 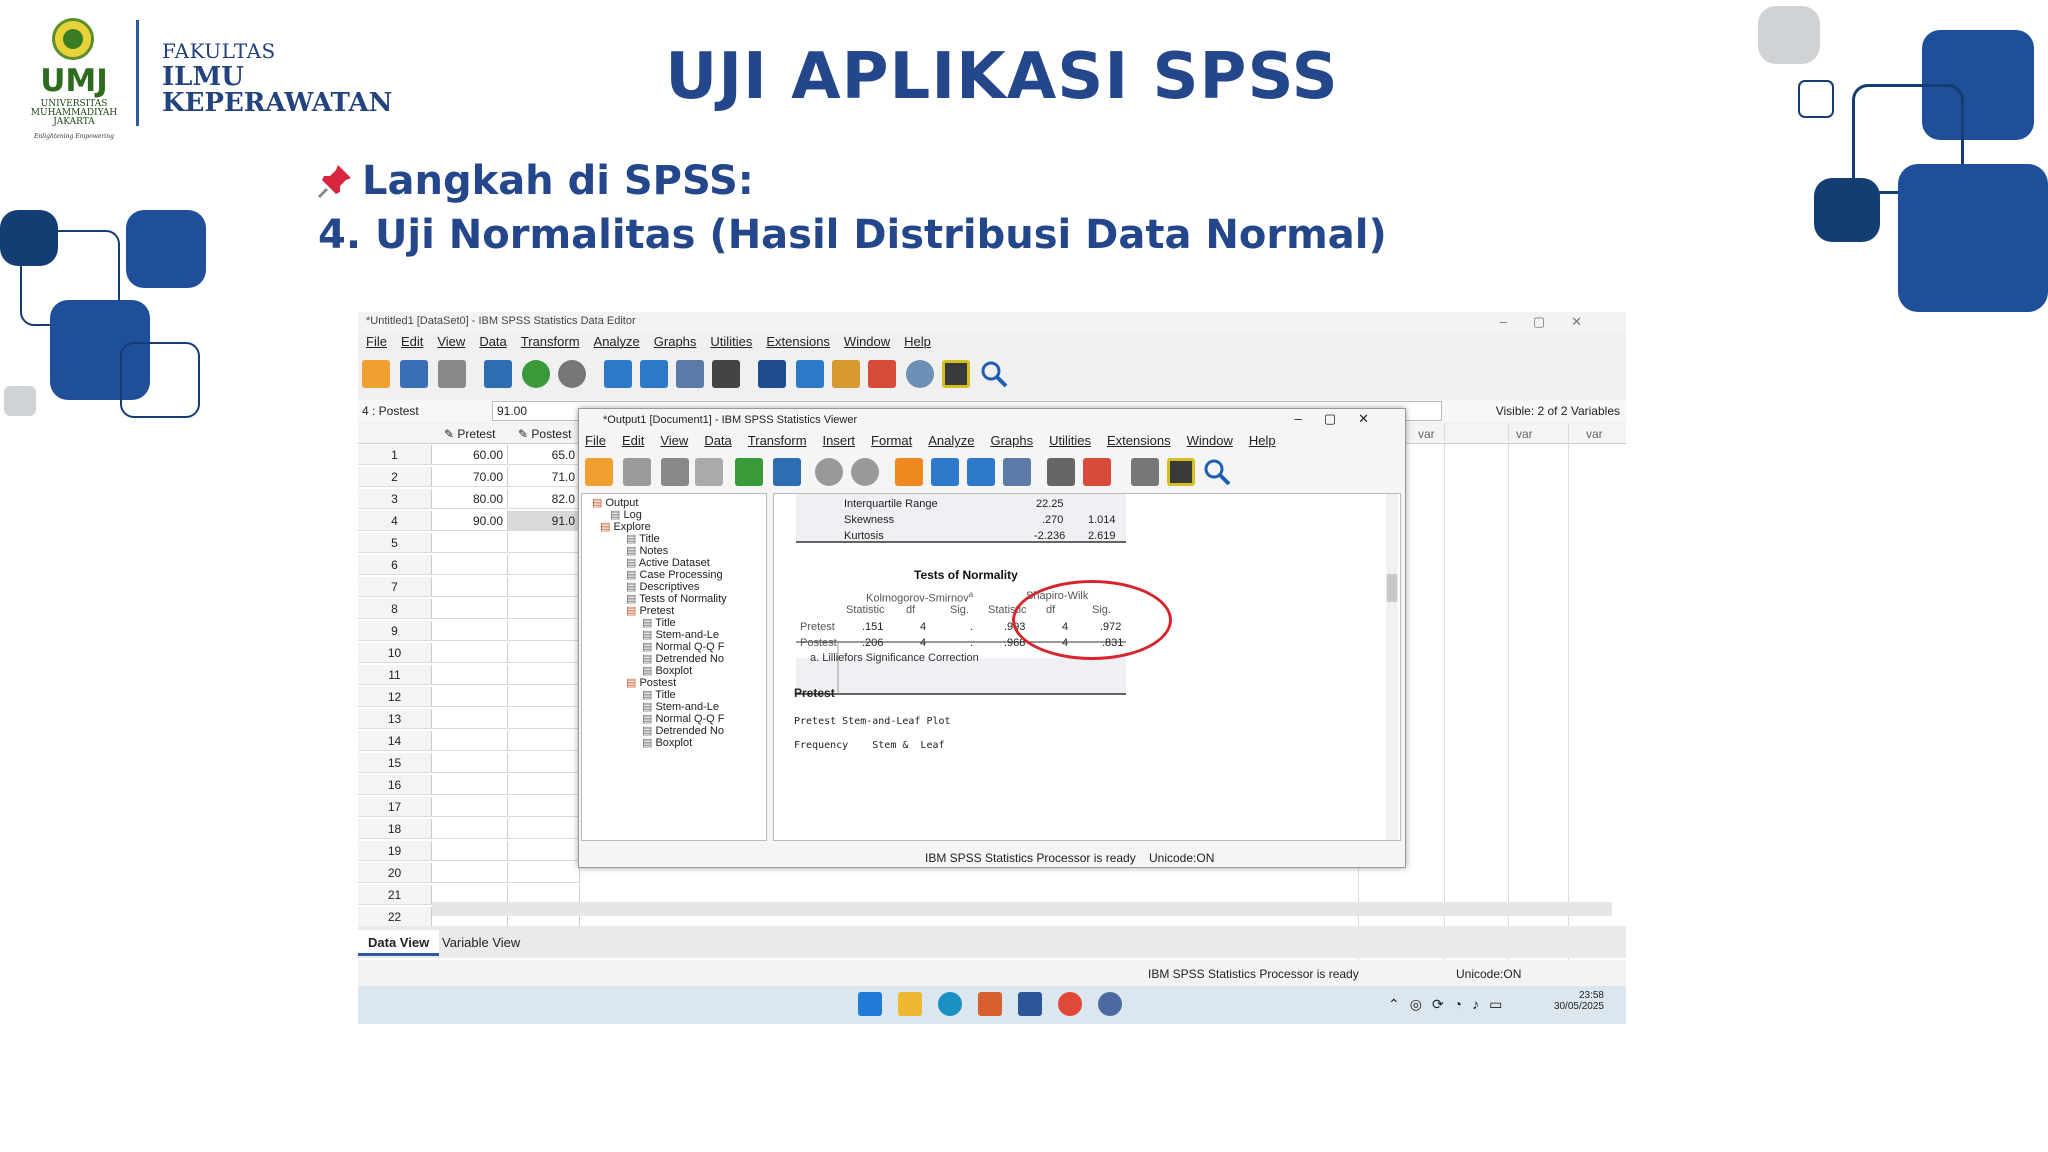 I want to click on redo-icon, so click(x=865, y=472).